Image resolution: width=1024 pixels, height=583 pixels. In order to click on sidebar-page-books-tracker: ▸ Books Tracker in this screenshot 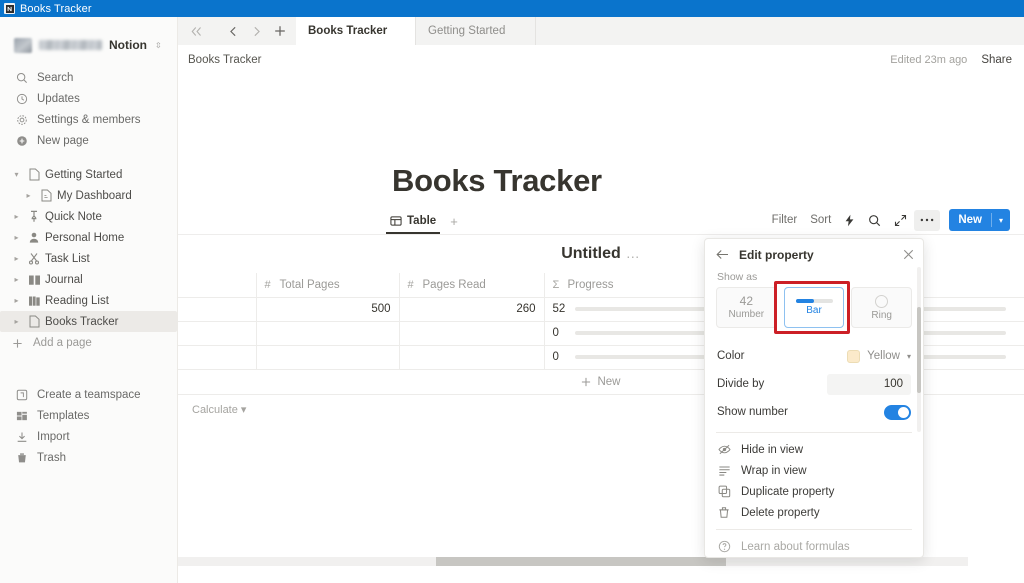, I will do `click(88, 321)`.